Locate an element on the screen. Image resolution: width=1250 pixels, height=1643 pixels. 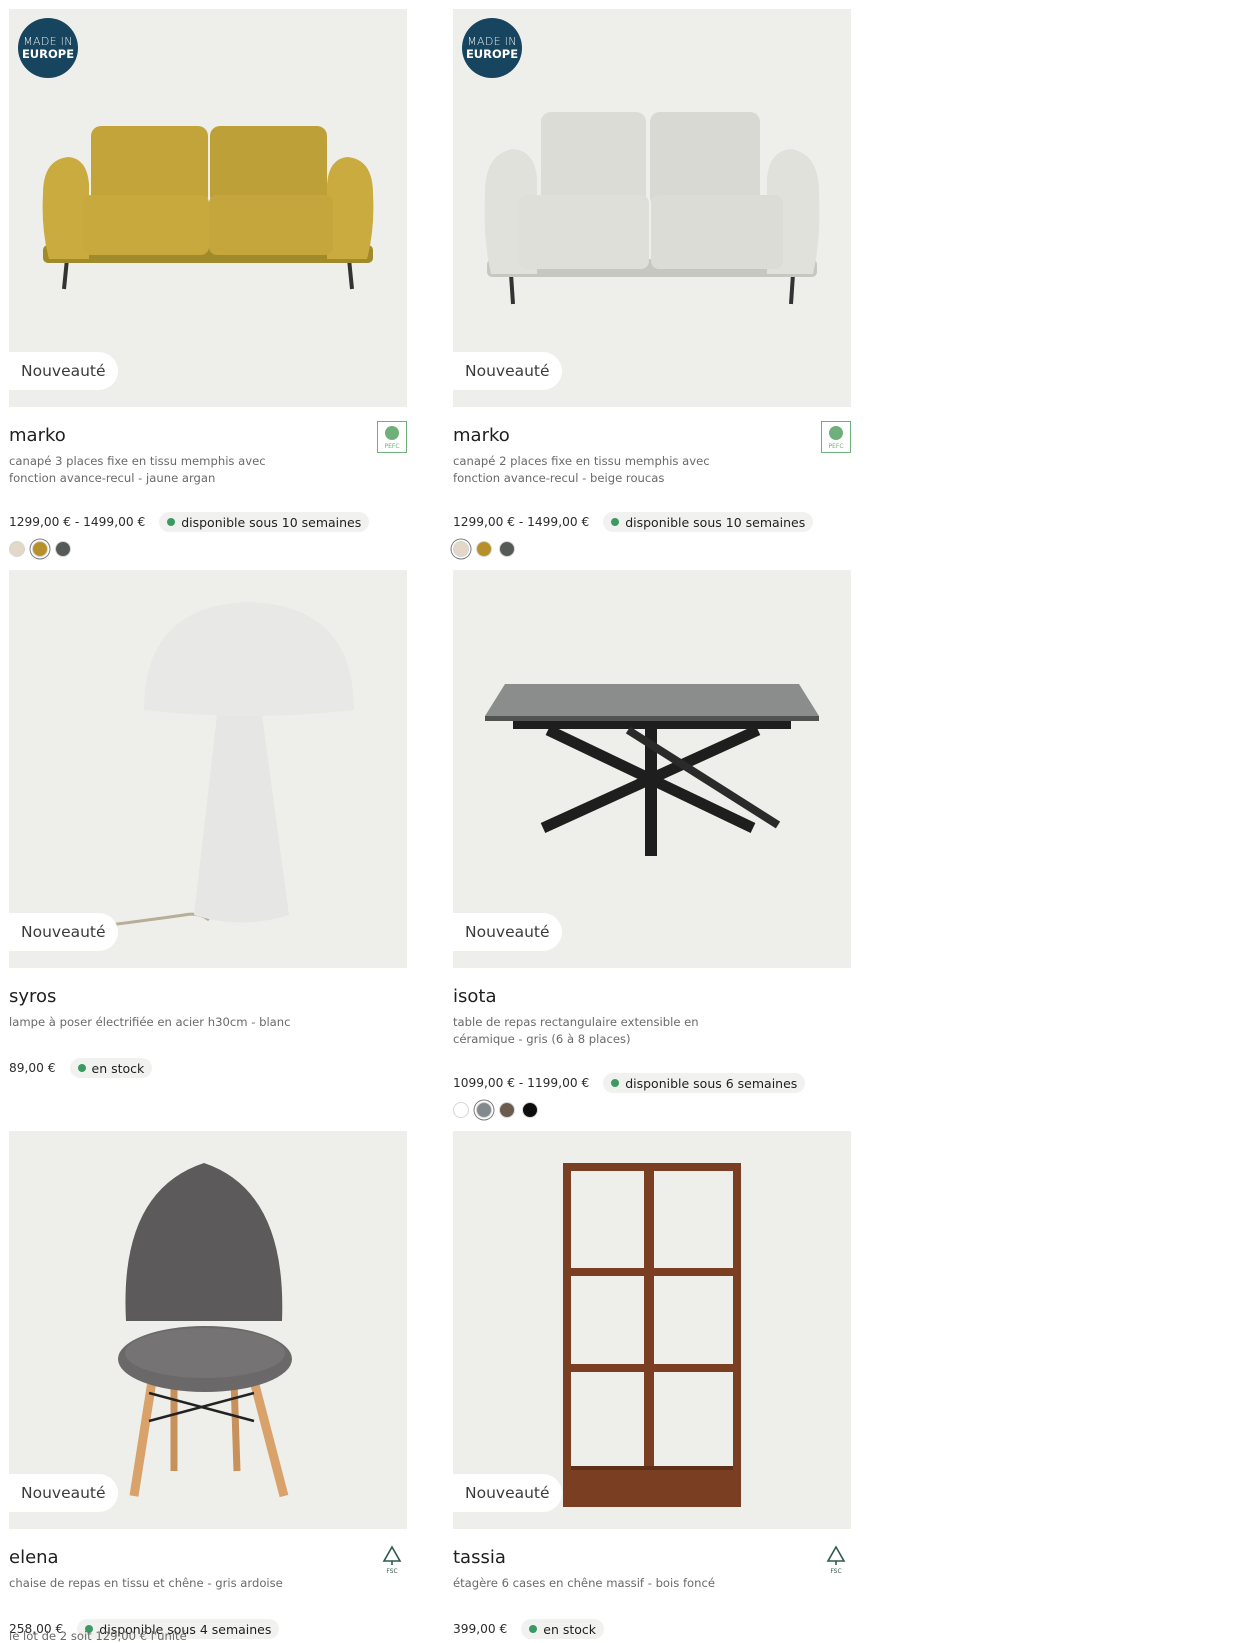
price: 1099,00 € - 1199,00 € is located at coordinates (521, 1083).